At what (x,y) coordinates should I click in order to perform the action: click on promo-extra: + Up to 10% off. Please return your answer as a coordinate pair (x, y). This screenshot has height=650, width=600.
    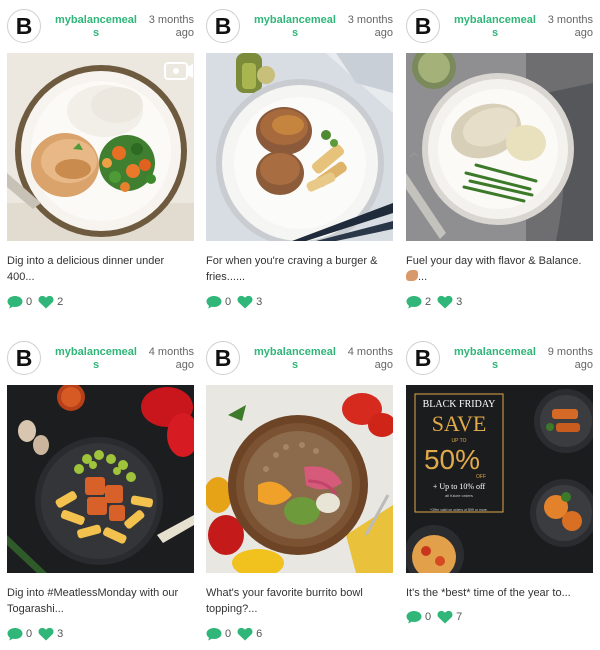
    Looking at the image, I should click on (459, 486).